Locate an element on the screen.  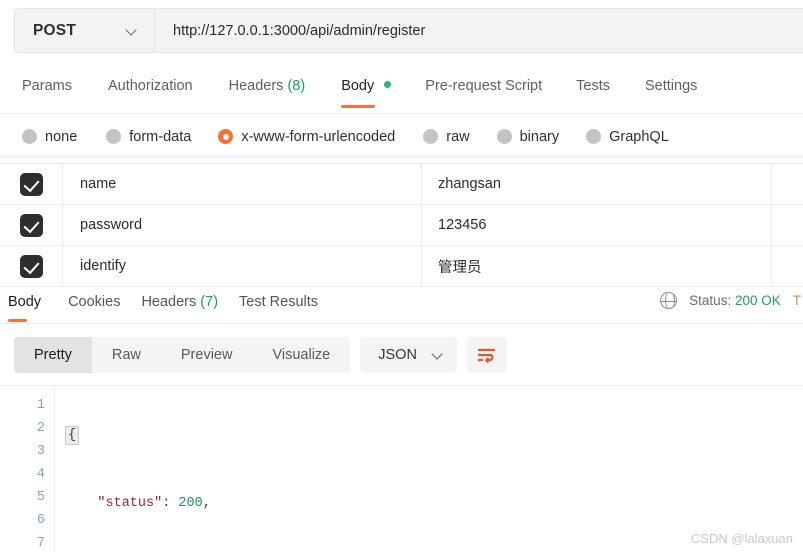
request-url-bar: POST is located at coordinates (408, 30).